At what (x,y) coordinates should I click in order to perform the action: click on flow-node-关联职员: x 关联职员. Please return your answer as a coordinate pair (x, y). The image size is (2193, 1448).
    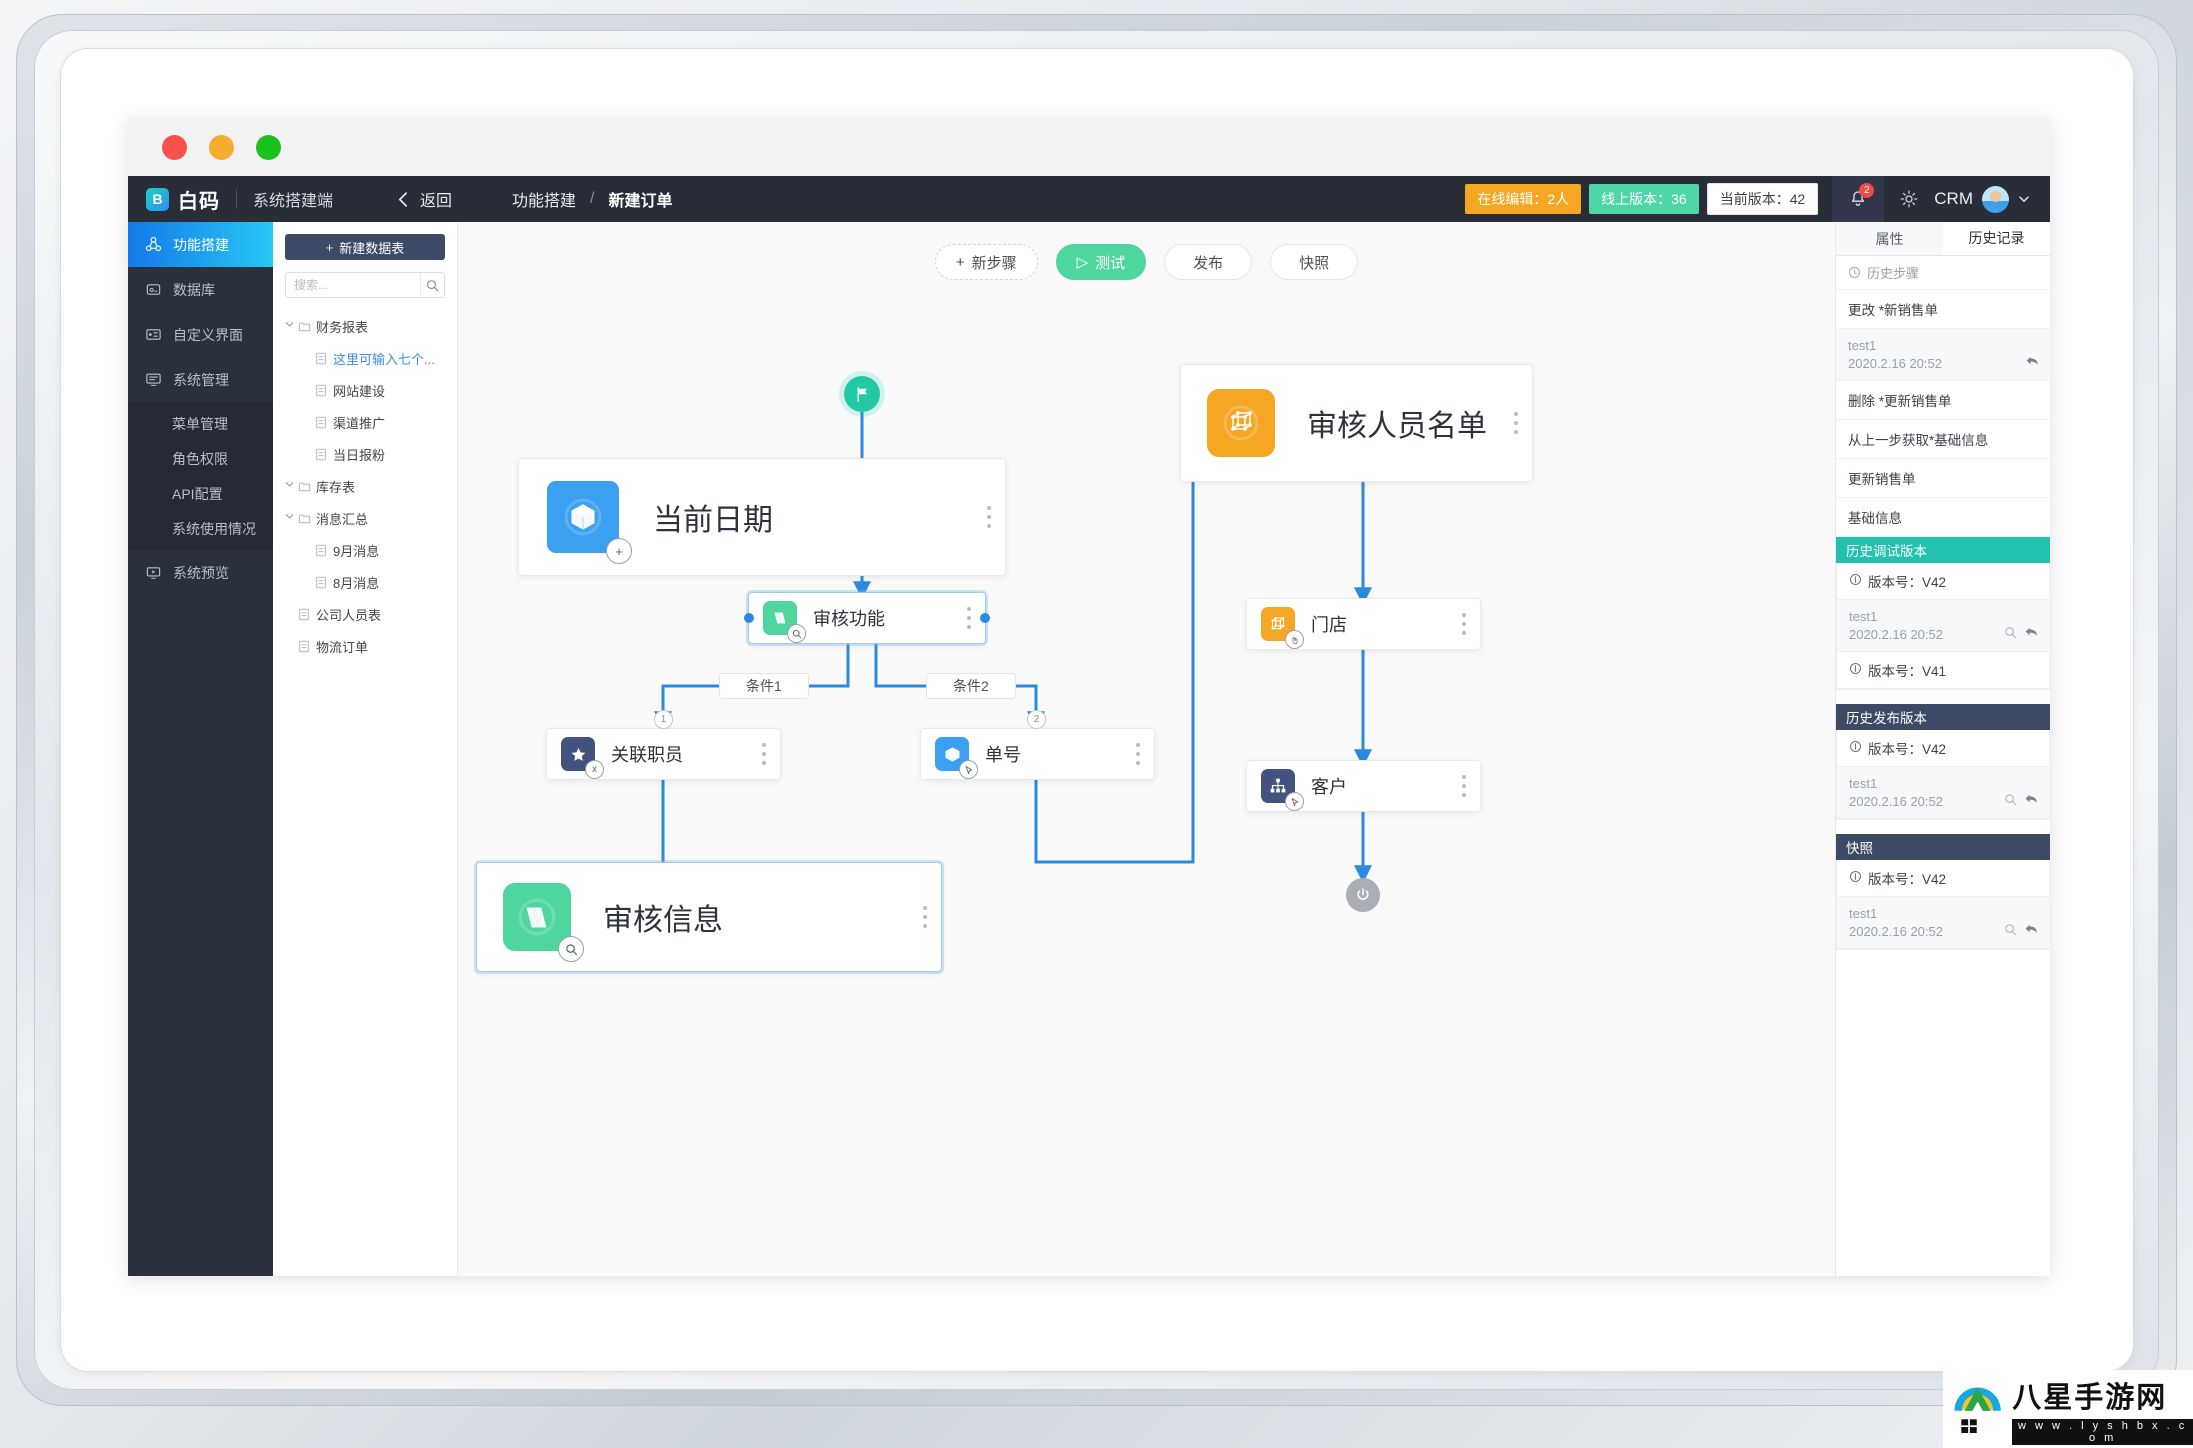
    Looking at the image, I should click on (663, 754).